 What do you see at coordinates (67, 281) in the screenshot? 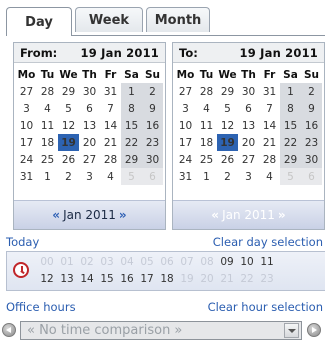
I see `hour-cell: 13` at bounding box center [67, 281].